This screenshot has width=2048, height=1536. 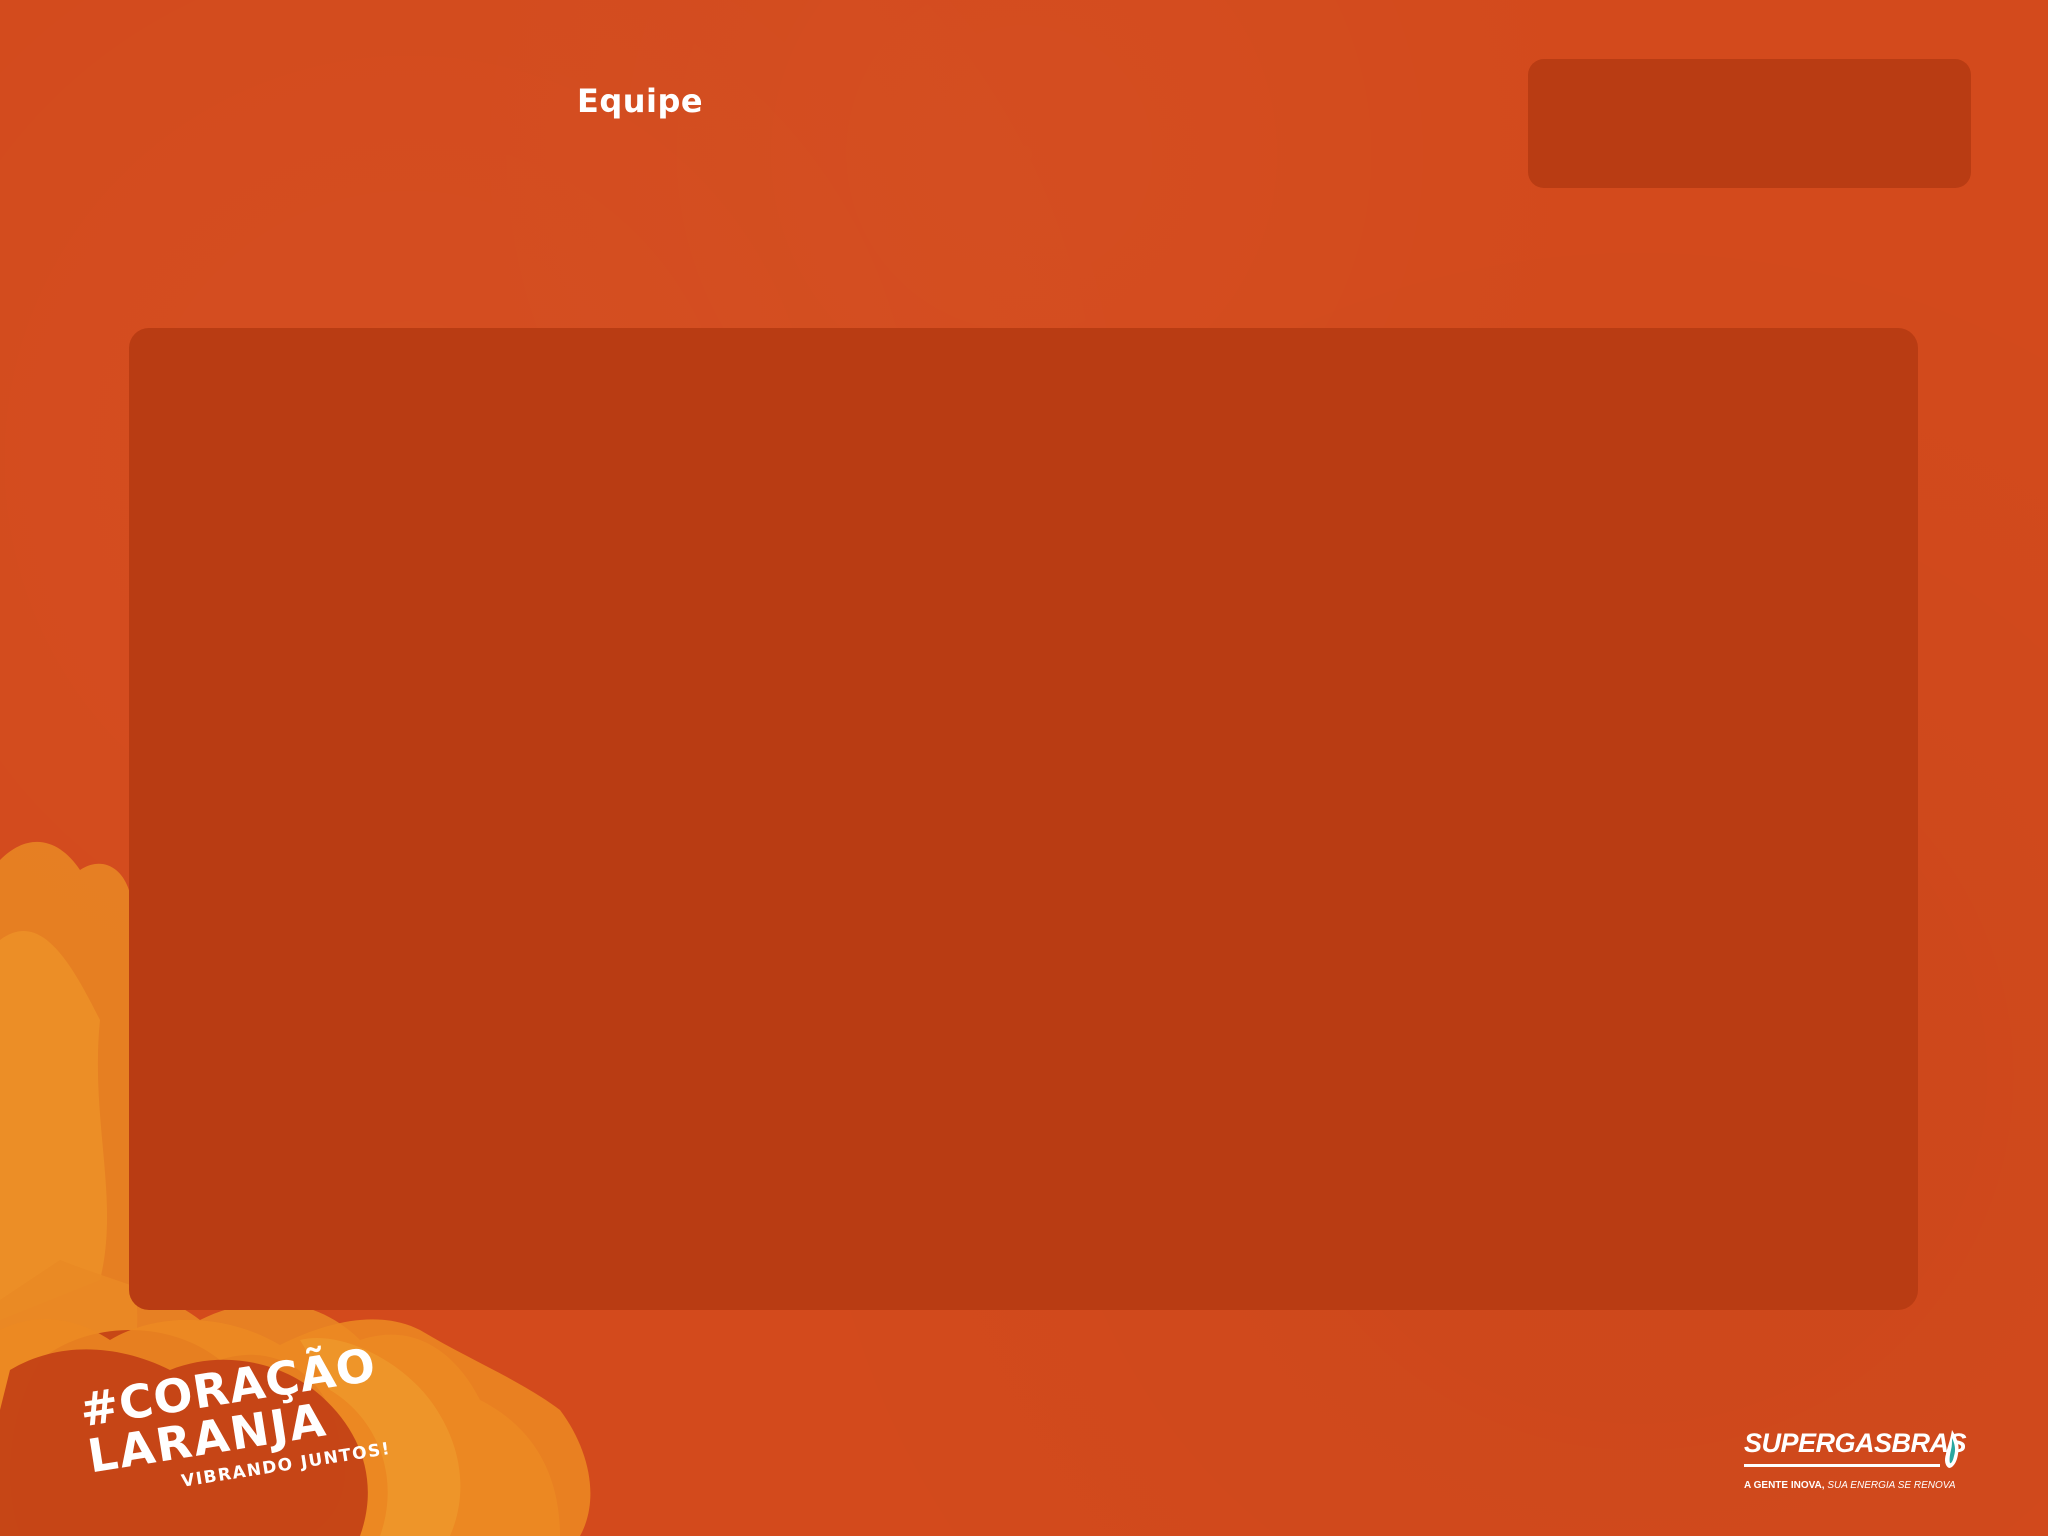 I want to click on flame-icon, so click(x=1952, y=1449).